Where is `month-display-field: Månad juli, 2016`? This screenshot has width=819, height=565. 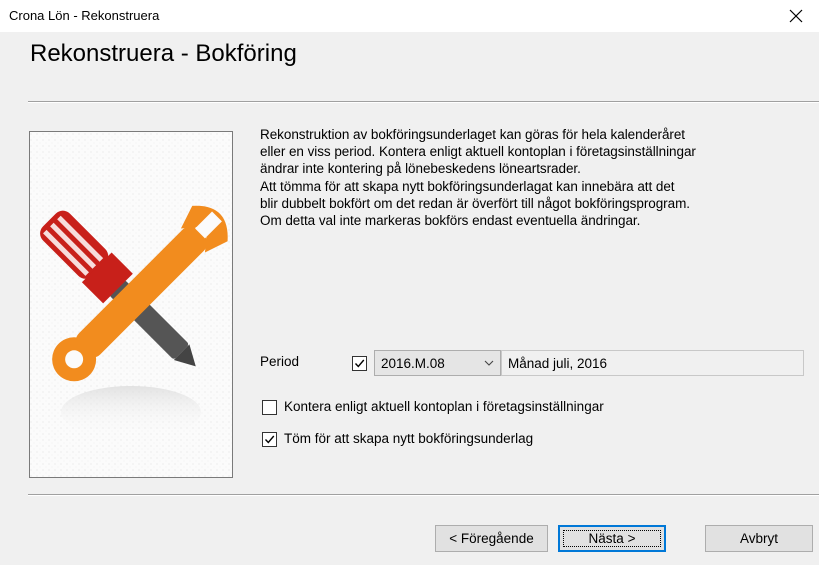 month-display-field: Månad juli, 2016 is located at coordinates (652, 363).